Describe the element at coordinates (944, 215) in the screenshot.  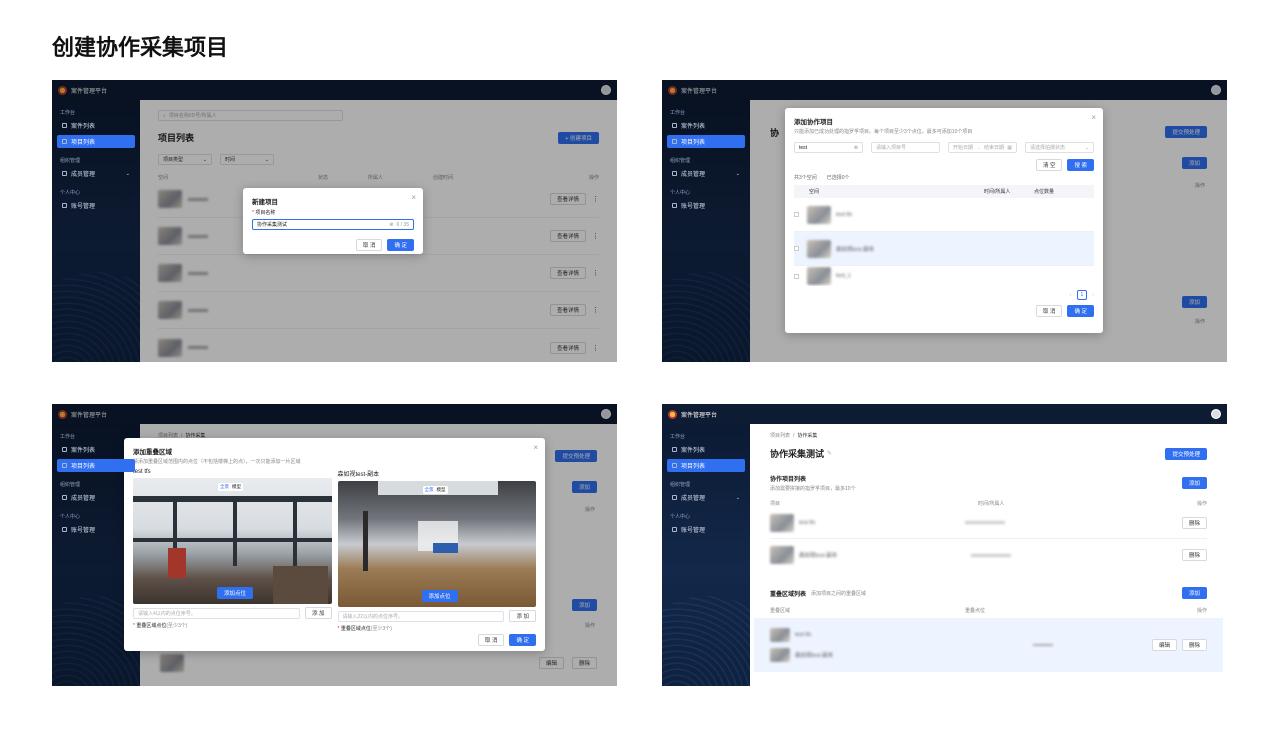
I see `table-row: test tfs` at that location.